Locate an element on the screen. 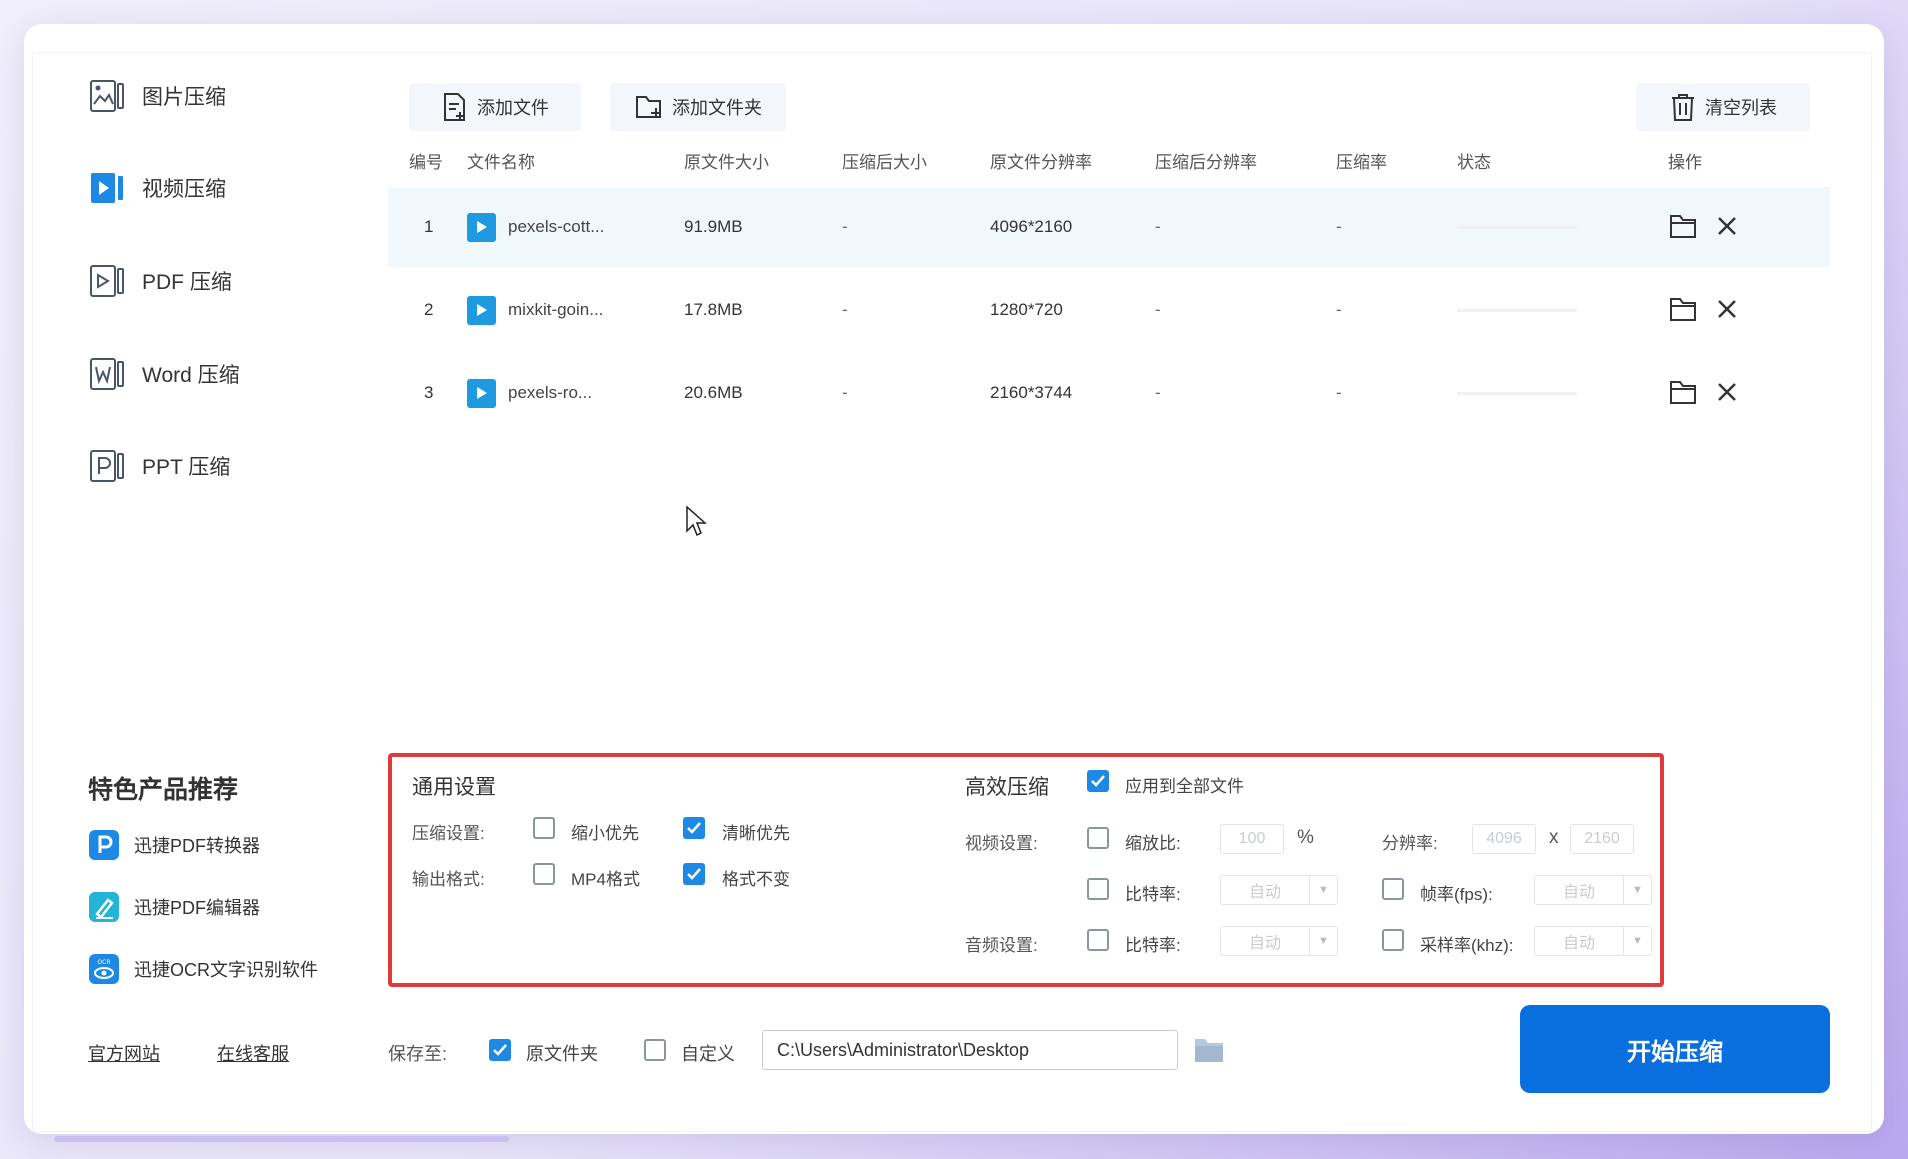 This screenshot has height=1159, width=1908. resolution-label: 分辨率: is located at coordinates (1410, 843).